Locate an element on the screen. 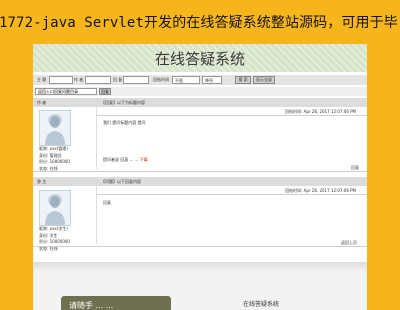  topic-label: 主 题 is located at coordinates (42, 79).